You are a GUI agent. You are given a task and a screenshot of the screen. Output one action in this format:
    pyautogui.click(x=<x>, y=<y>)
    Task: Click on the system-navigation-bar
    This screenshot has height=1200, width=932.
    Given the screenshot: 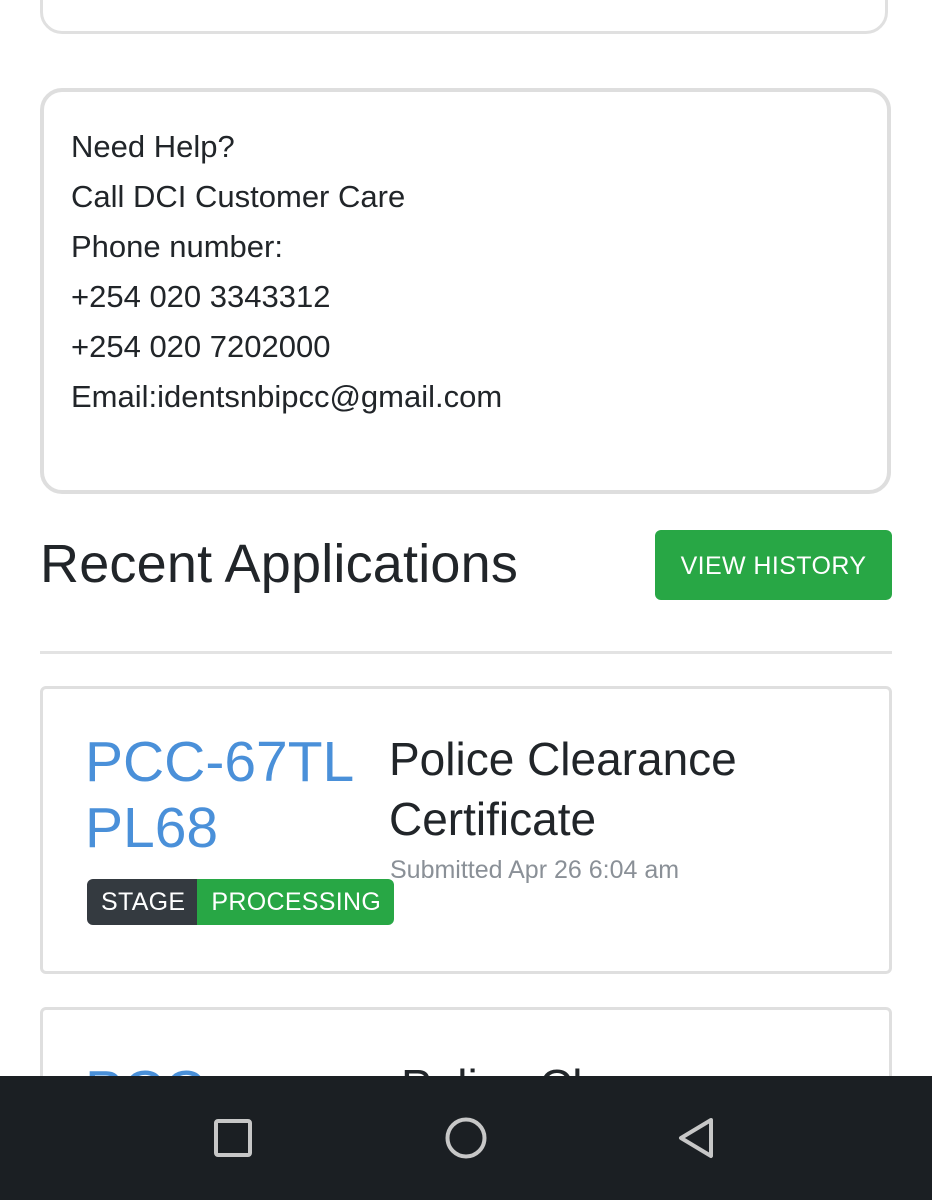 What is the action you would take?
    pyautogui.click(x=466, y=1138)
    